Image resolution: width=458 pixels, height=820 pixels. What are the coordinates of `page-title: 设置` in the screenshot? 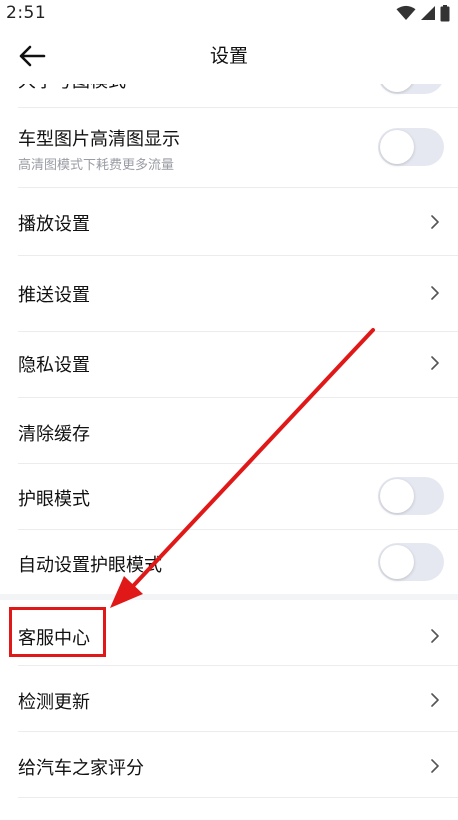 It's located at (228, 56).